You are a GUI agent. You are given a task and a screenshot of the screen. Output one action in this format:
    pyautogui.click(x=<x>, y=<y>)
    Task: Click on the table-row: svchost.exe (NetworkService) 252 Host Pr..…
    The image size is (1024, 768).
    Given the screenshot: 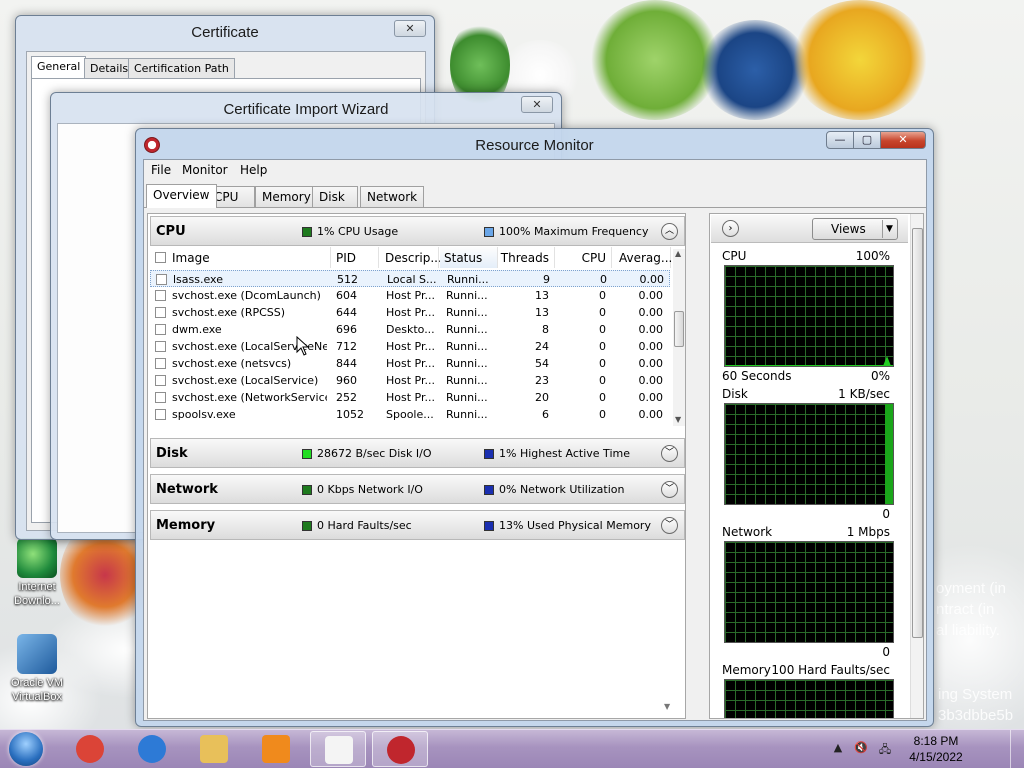 What is the action you would take?
    pyautogui.click(x=410, y=397)
    